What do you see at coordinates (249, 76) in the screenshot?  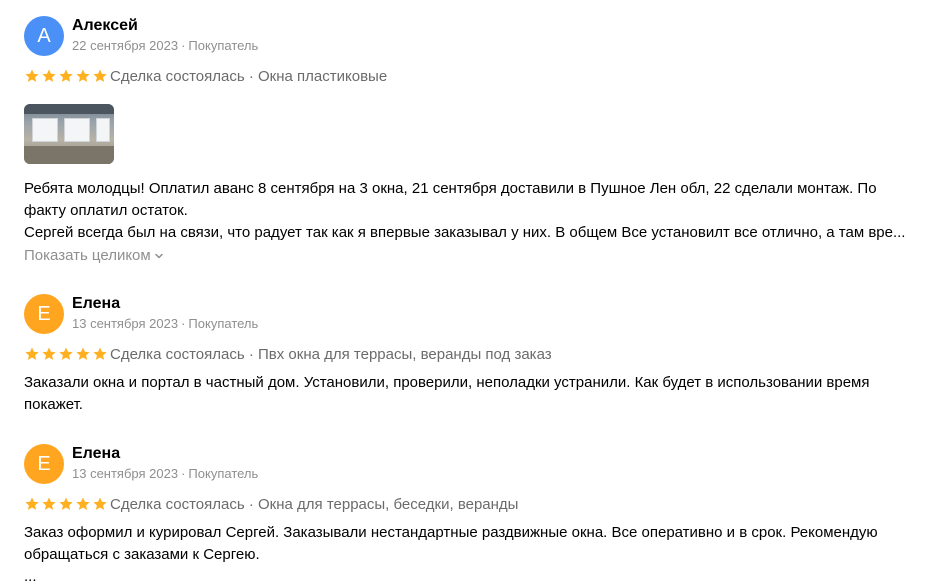 I see `deal-info: Сделка состоялась · Окна пластиковые` at bounding box center [249, 76].